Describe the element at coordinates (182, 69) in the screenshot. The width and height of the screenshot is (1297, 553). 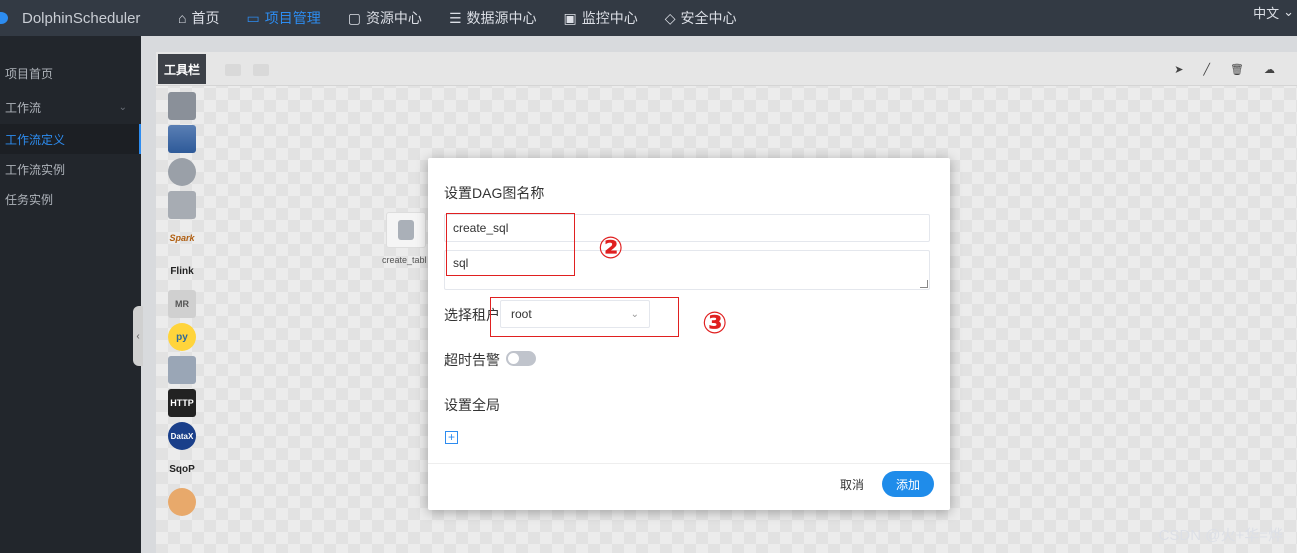
I see `toolbar-label: 工具栏` at that location.